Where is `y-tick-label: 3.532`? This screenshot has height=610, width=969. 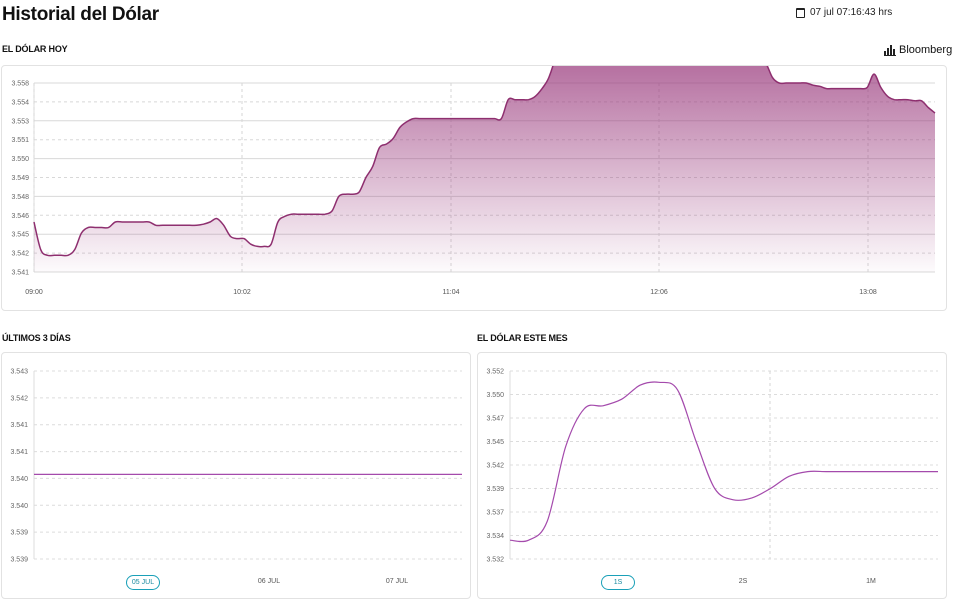 y-tick-label: 3.532 is located at coordinates (495, 560).